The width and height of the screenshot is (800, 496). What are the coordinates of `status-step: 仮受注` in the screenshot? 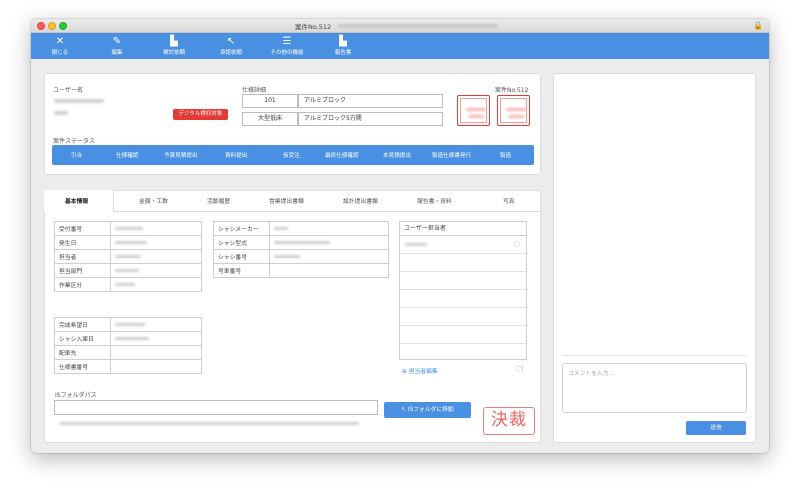 It's located at (291, 155).